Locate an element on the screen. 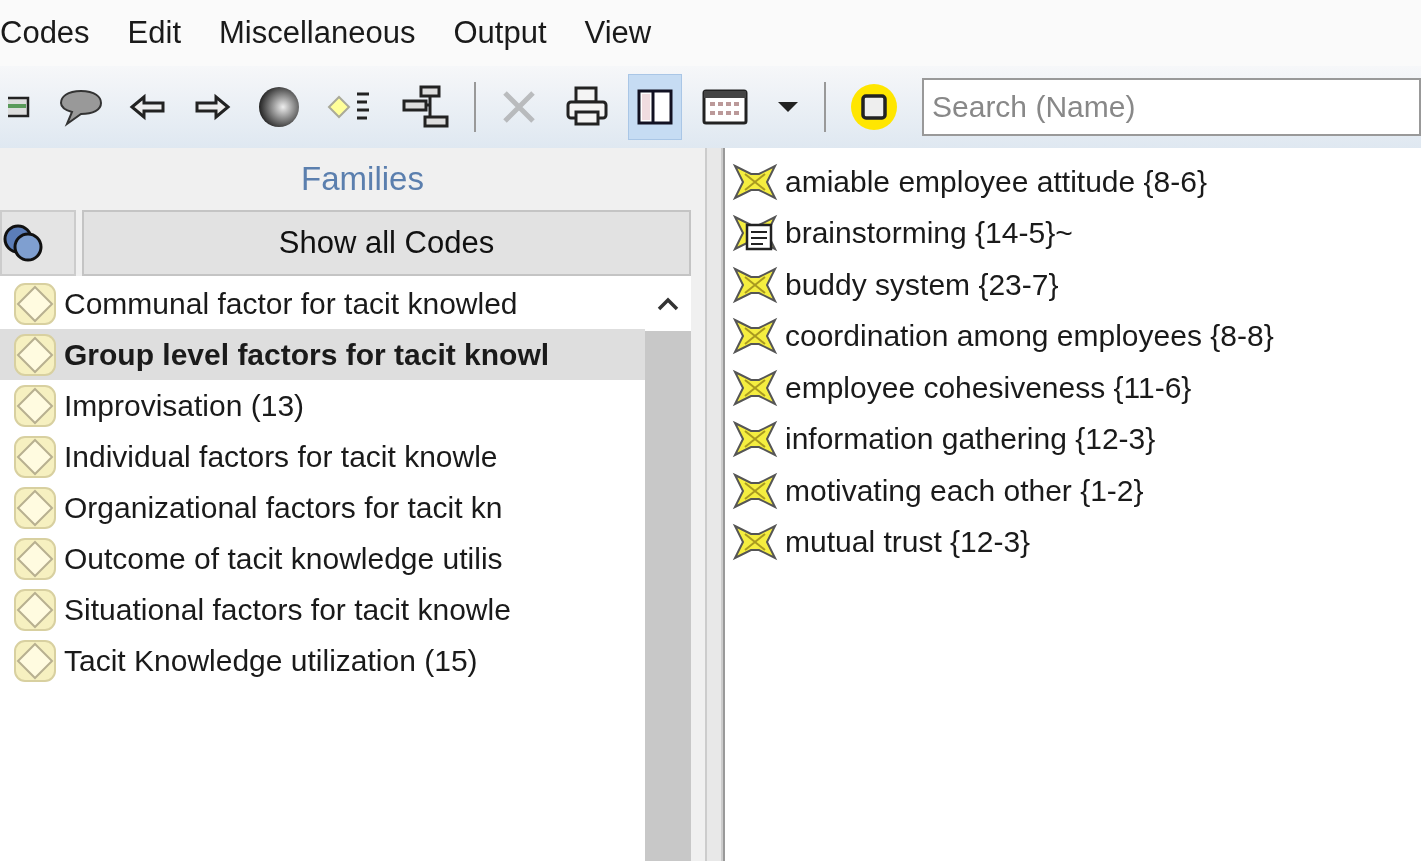  code-item: mutual trust {12-3} is located at coordinates (1073, 542).